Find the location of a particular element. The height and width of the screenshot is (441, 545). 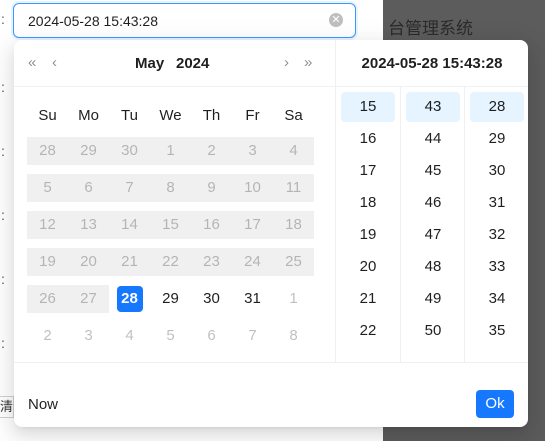

day-cell: 23 is located at coordinates (211, 262).